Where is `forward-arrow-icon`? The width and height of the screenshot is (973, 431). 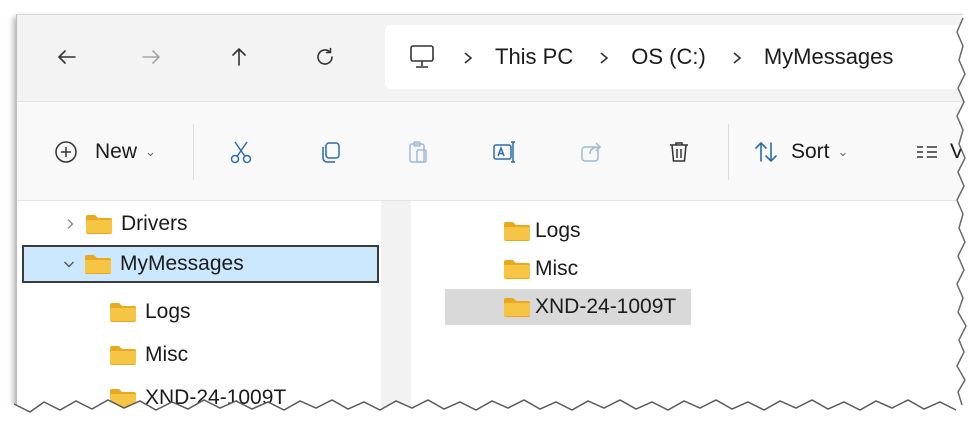 forward-arrow-icon is located at coordinates (151, 57).